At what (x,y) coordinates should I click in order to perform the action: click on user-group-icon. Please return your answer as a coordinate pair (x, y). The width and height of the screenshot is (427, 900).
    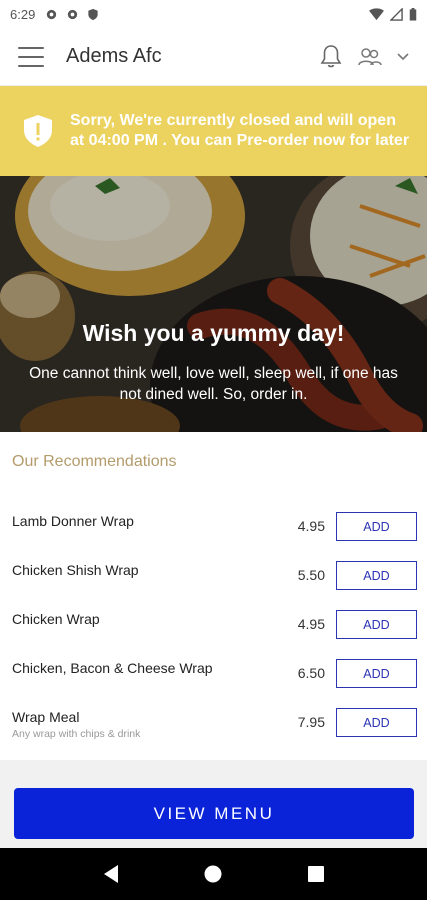
    Looking at the image, I should click on (370, 57).